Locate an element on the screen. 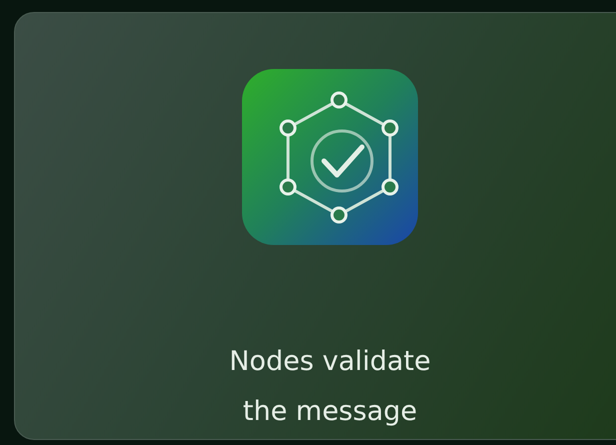 This screenshot has height=445, width=616. caption-text: Nodes validate the message is located at coordinates (330, 387).